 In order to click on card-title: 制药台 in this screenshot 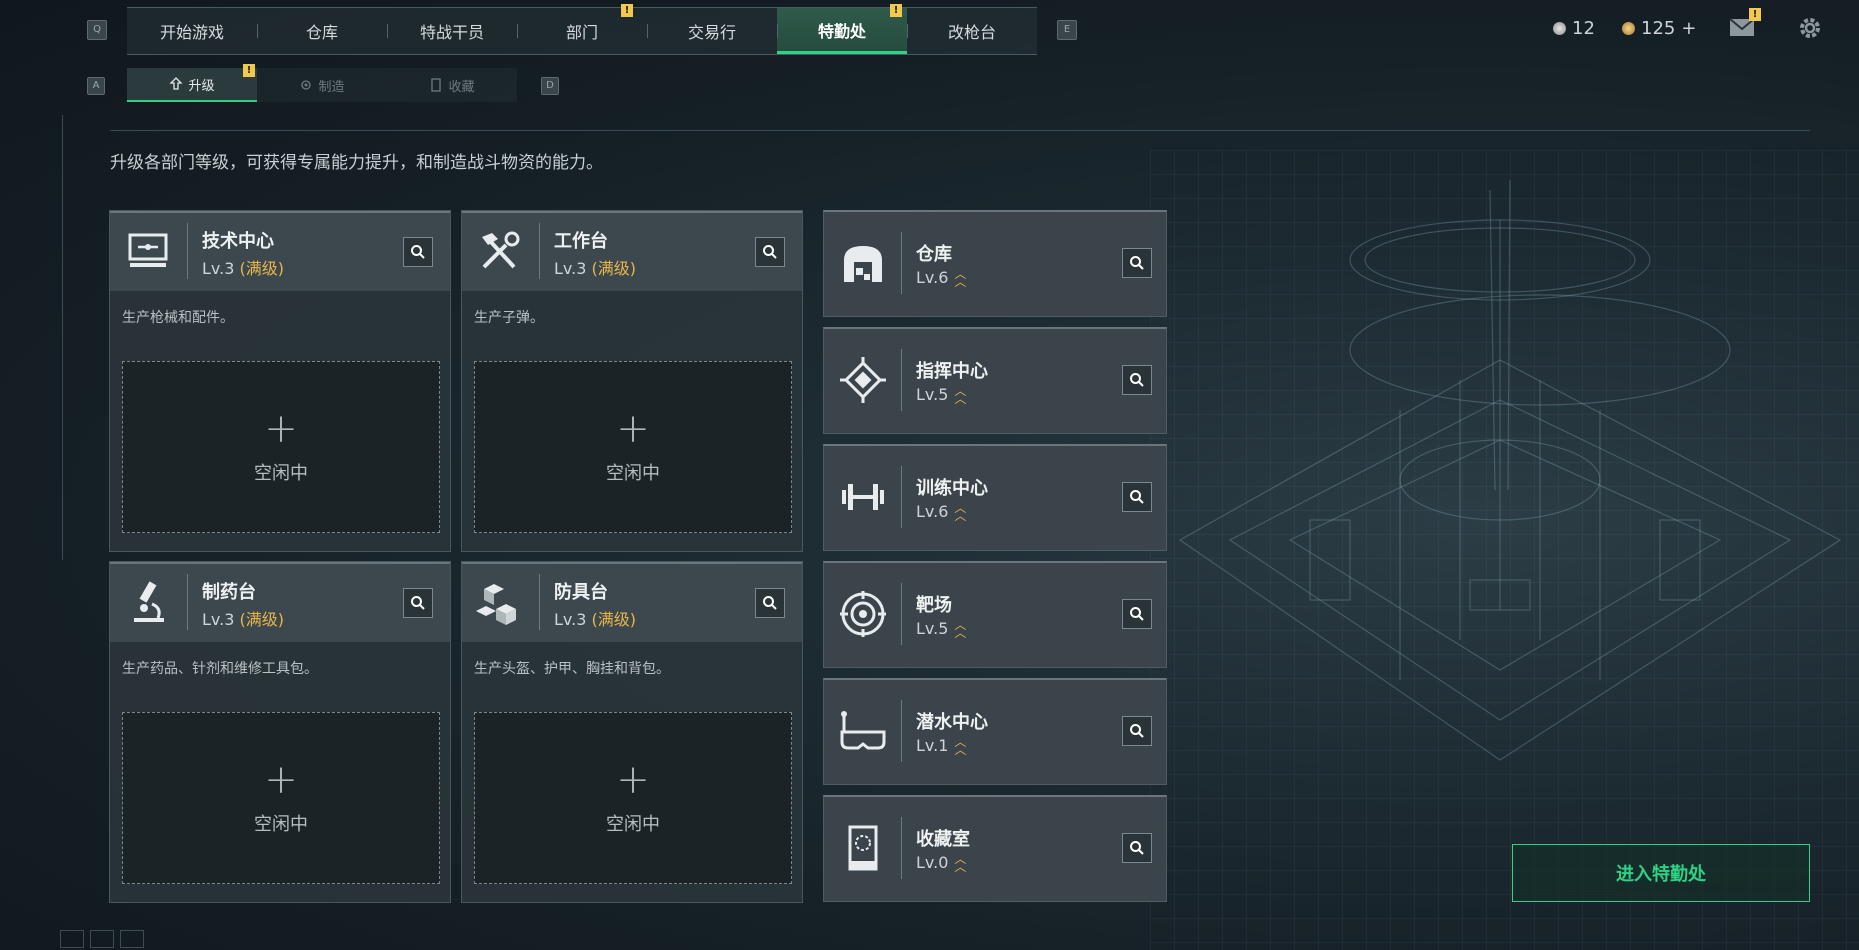, I will do `click(229, 592)`.